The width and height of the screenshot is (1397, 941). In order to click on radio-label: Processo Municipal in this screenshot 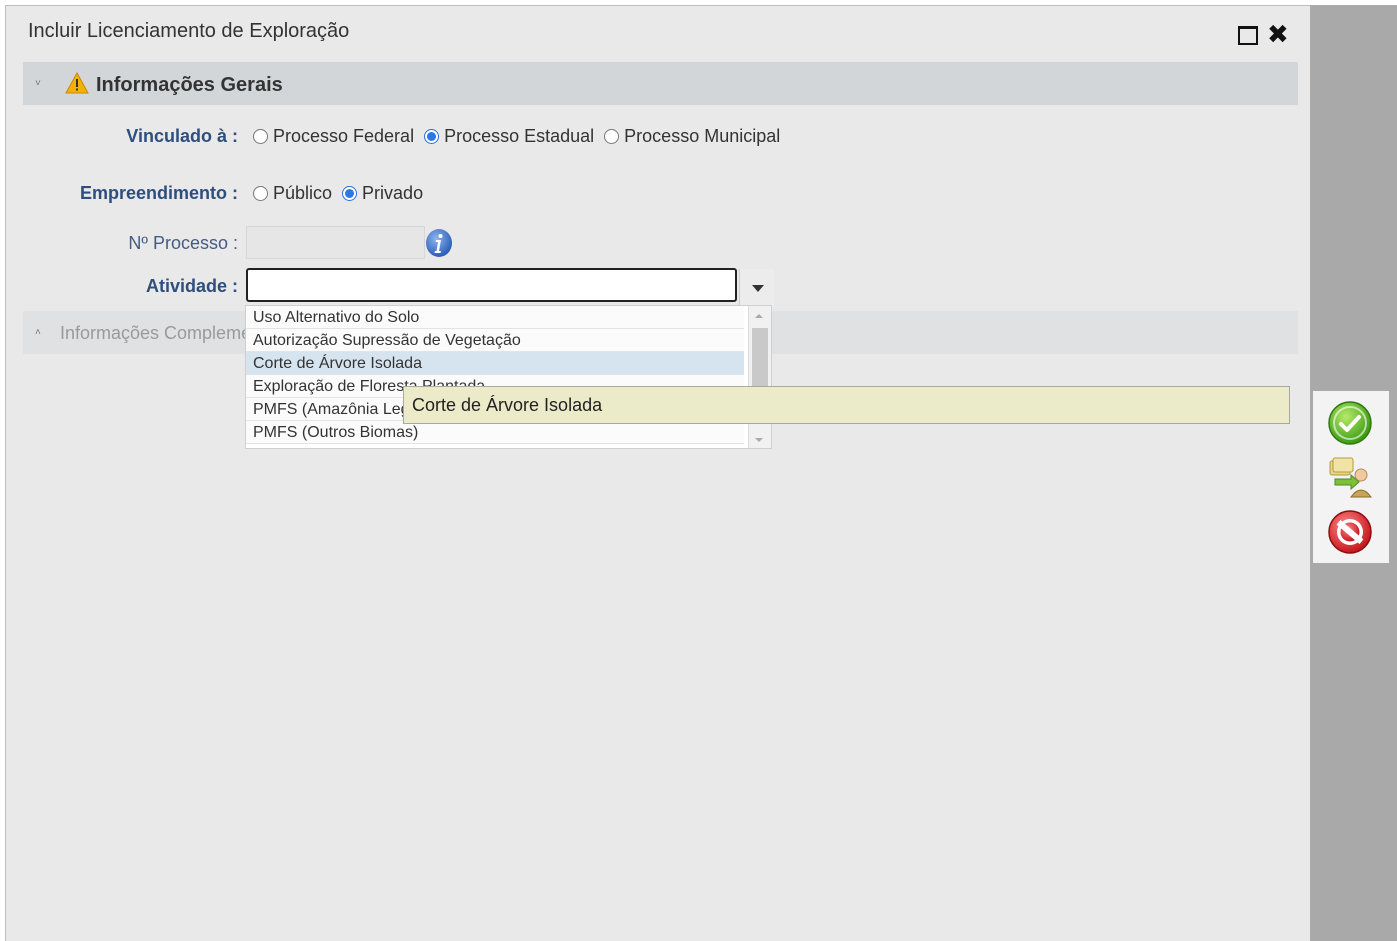, I will do `click(702, 136)`.